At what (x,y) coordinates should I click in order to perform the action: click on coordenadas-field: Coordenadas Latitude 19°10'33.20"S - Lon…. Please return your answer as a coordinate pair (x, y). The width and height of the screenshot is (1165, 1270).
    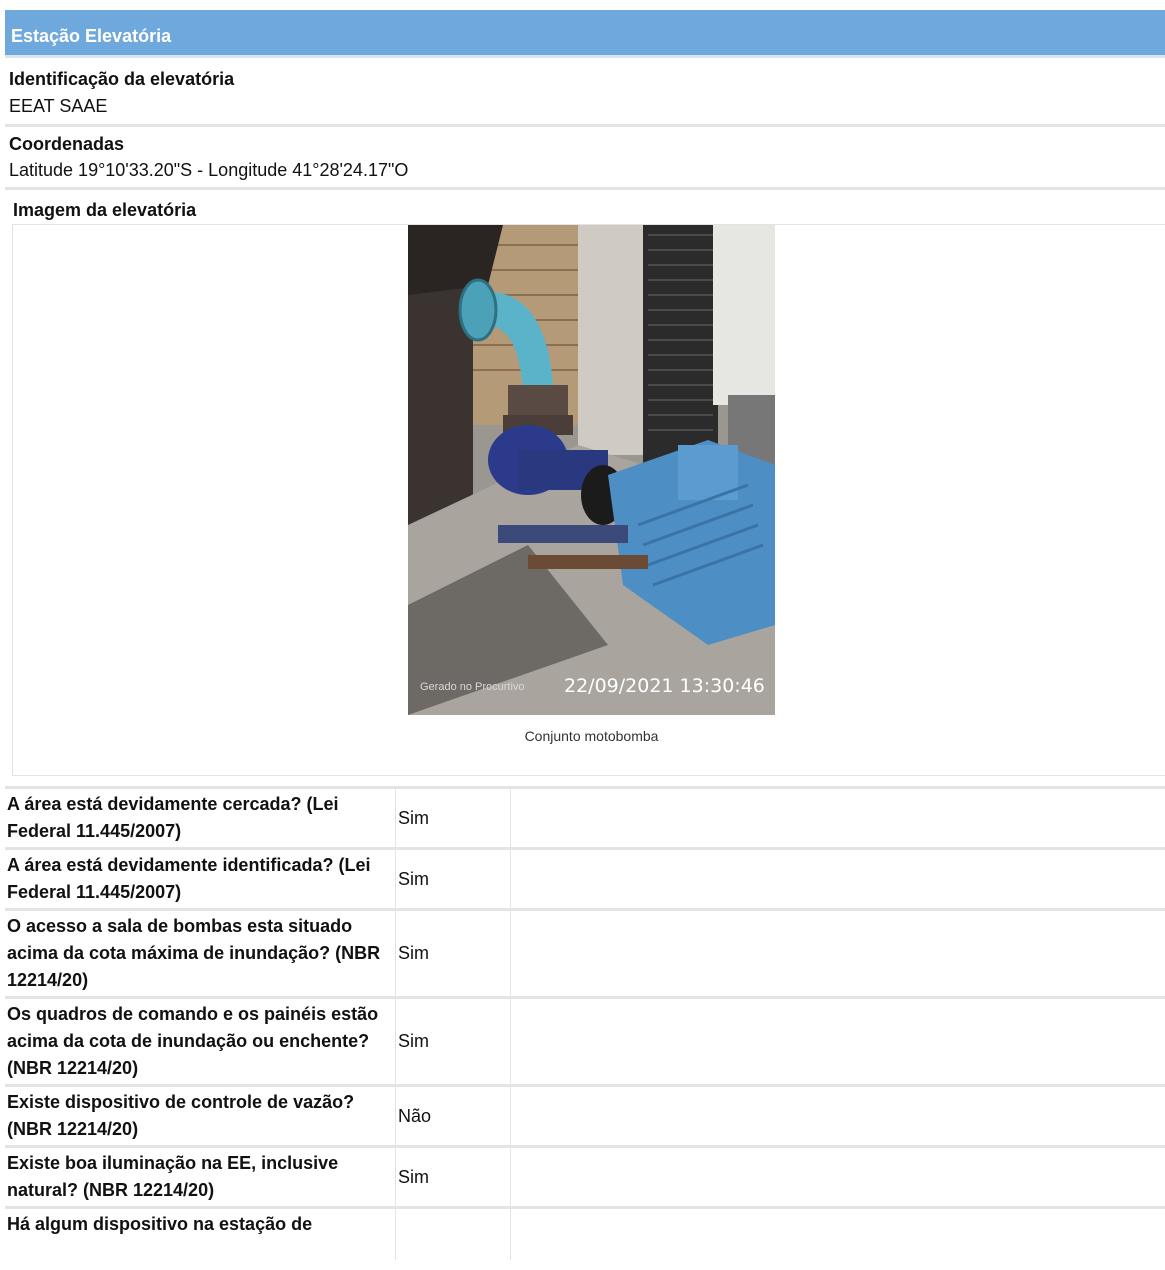
    Looking at the image, I should click on (585, 159).